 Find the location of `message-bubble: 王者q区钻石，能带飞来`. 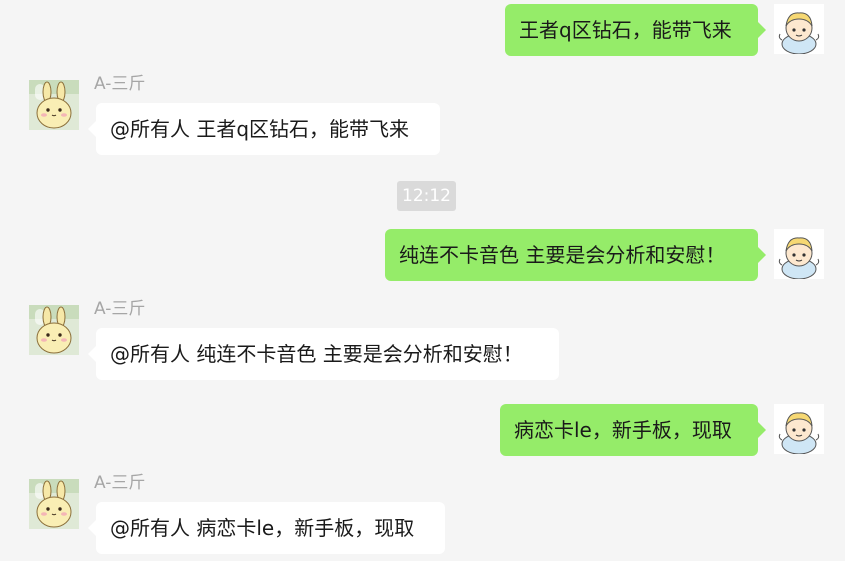

message-bubble: 王者q区钻石，能带飞来 is located at coordinates (635, 30).